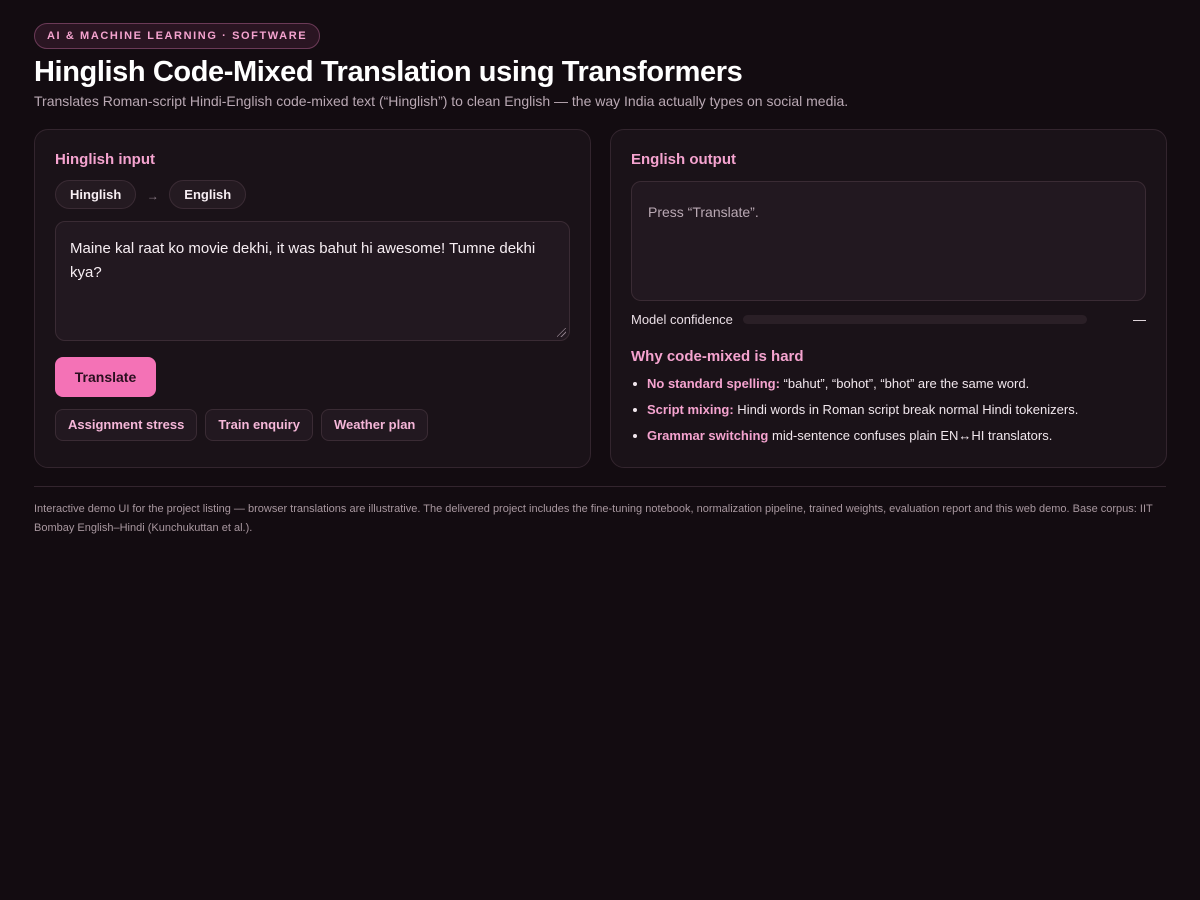  Describe the element at coordinates (713, 383) in the screenshot. I see `why-item-bold: No standard spelling:` at that location.